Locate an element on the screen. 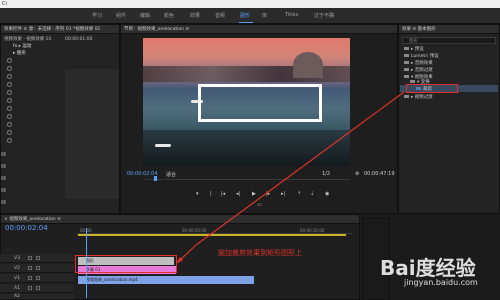 The width and height of the screenshot is (500, 300). track-header-v1: V1 is located at coordinates (37, 278).